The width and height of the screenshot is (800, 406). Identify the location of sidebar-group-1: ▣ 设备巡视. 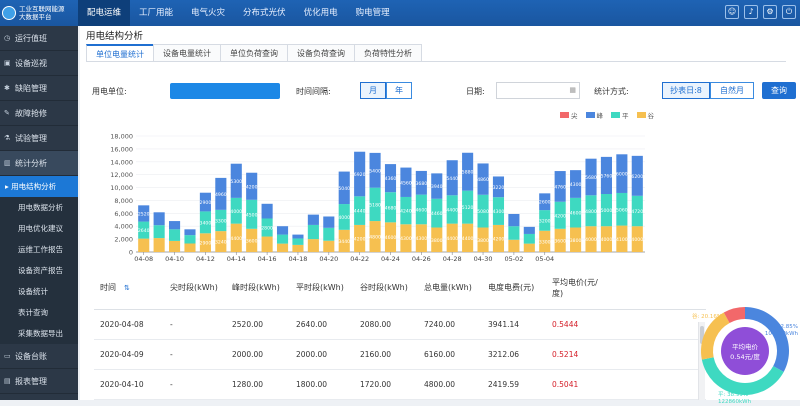
(39, 63).